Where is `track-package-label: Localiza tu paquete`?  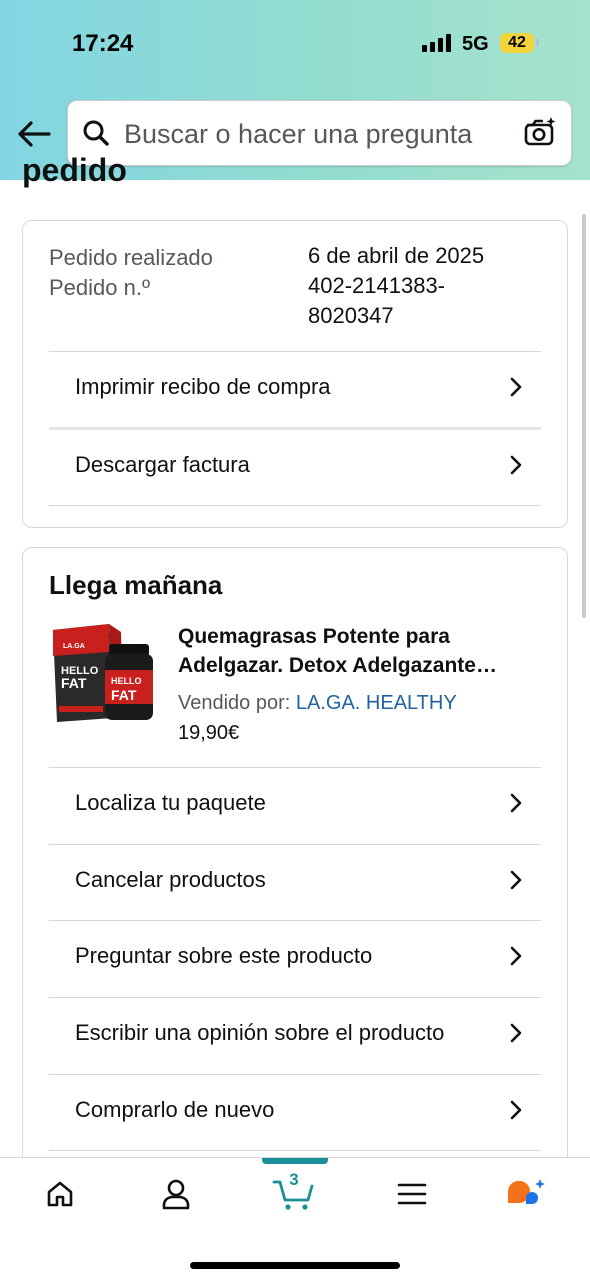
track-package-label: Localiza tu paquete is located at coordinates (170, 802).